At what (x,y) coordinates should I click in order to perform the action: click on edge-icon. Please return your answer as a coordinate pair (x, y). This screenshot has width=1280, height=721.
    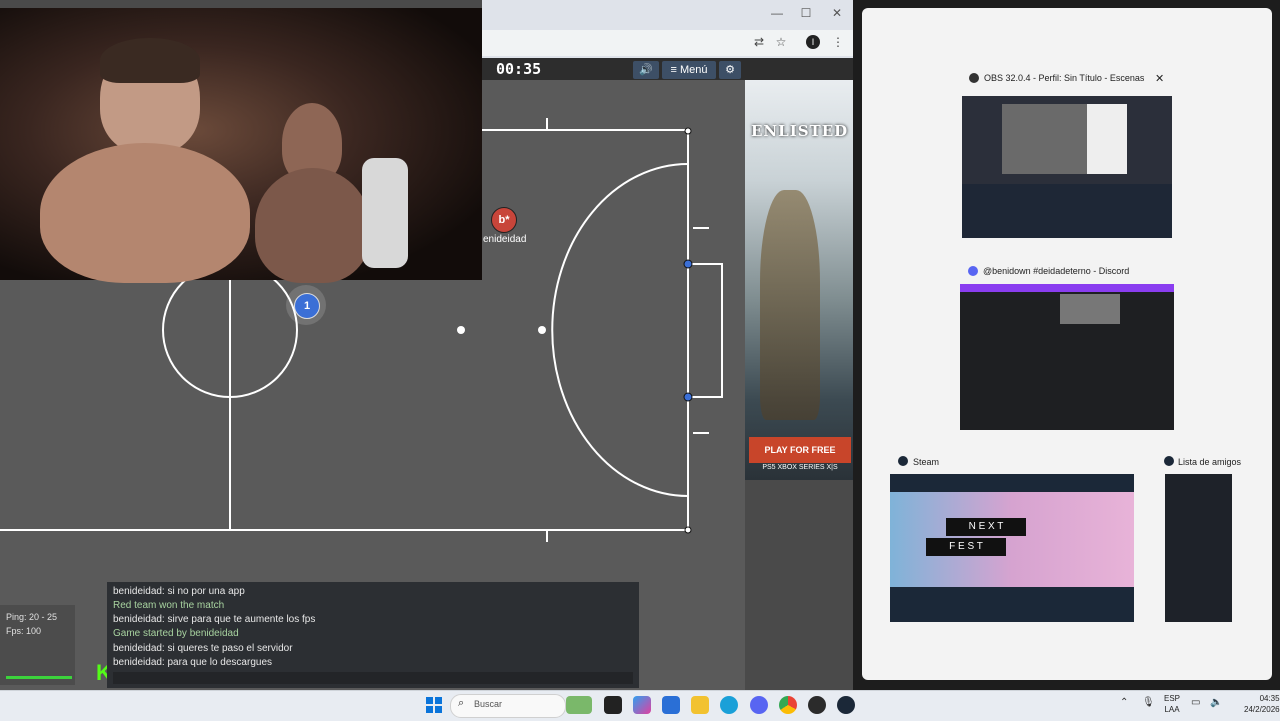
    Looking at the image, I should click on (729, 705).